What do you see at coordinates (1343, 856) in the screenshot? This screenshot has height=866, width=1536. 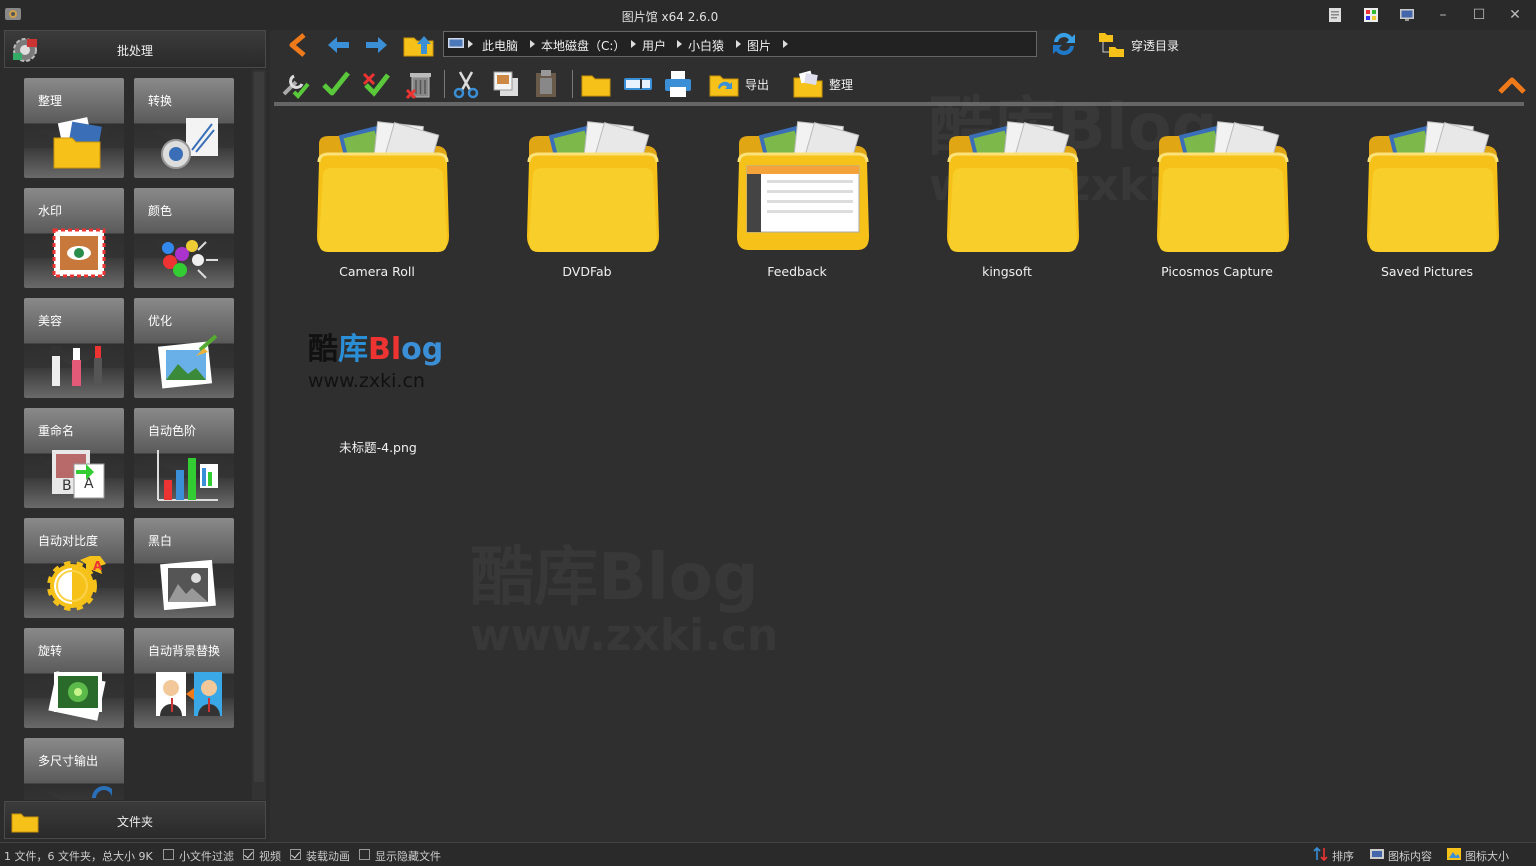 I see `sort-label: 排序` at bounding box center [1343, 856].